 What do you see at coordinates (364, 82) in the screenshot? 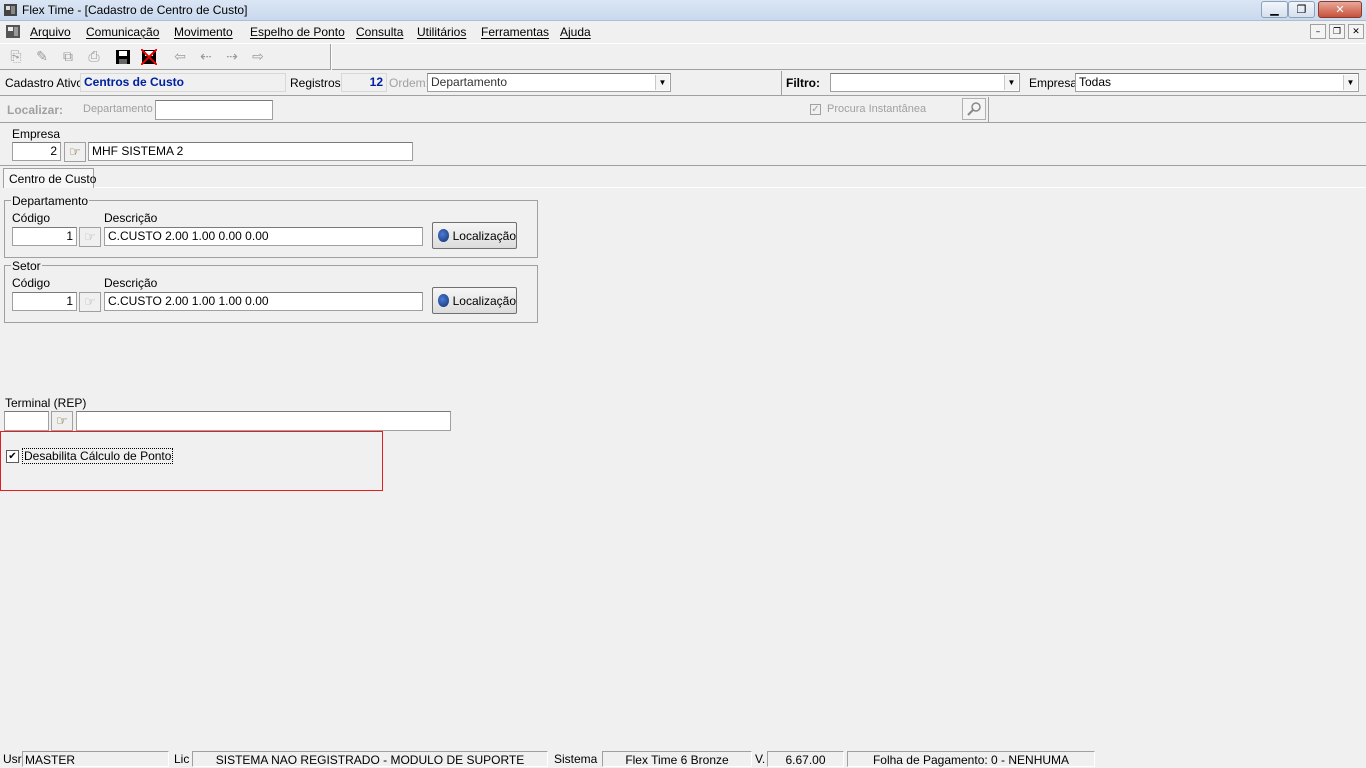
I see `registros-value: 12` at bounding box center [364, 82].